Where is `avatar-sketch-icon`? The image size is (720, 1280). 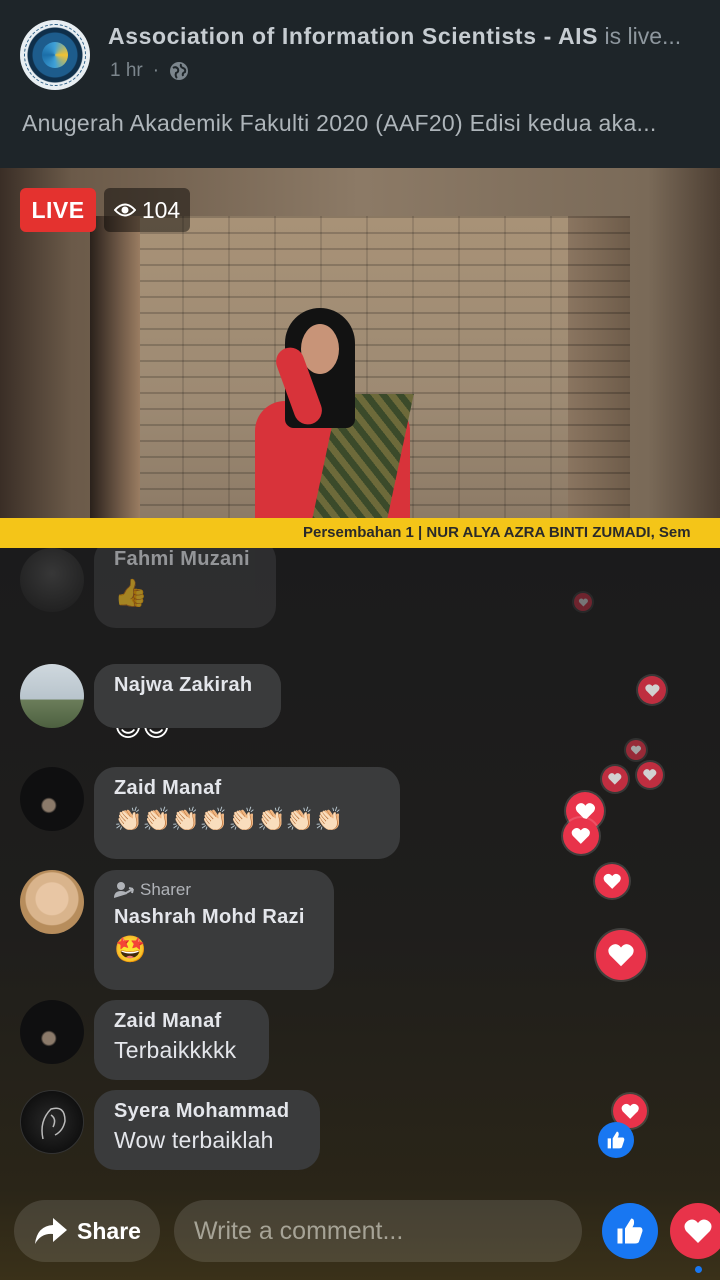
avatar-sketch-icon is located at coordinates (53, 1123).